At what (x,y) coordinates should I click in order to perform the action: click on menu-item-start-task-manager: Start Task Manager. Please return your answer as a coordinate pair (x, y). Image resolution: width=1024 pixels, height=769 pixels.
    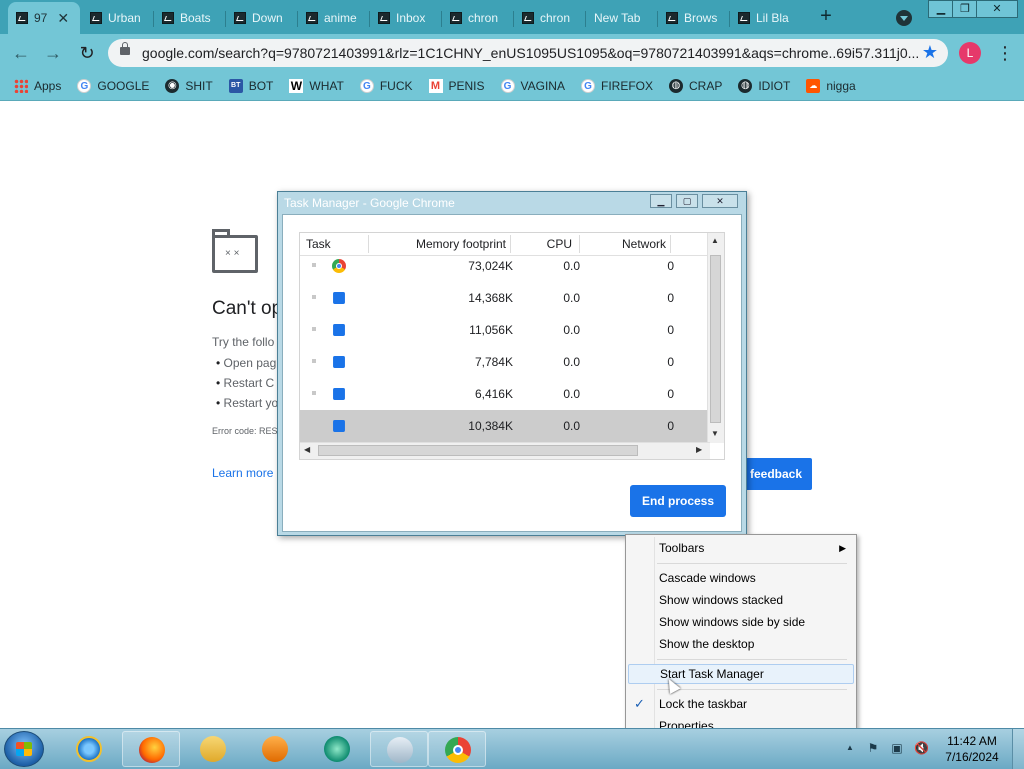
    Looking at the image, I should click on (741, 674).